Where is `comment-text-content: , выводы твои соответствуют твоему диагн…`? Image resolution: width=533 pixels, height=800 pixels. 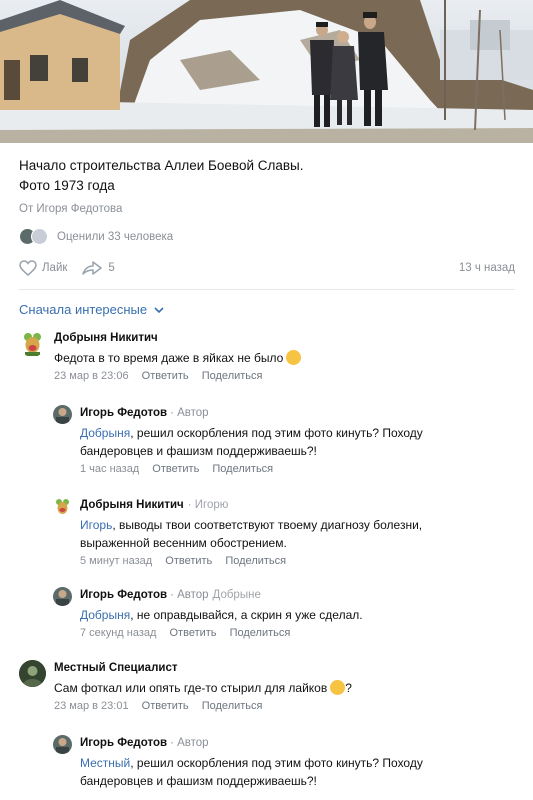 comment-text-content: , выводы твои соответствуют твоему диагн… is located at coordinates (267, 525).